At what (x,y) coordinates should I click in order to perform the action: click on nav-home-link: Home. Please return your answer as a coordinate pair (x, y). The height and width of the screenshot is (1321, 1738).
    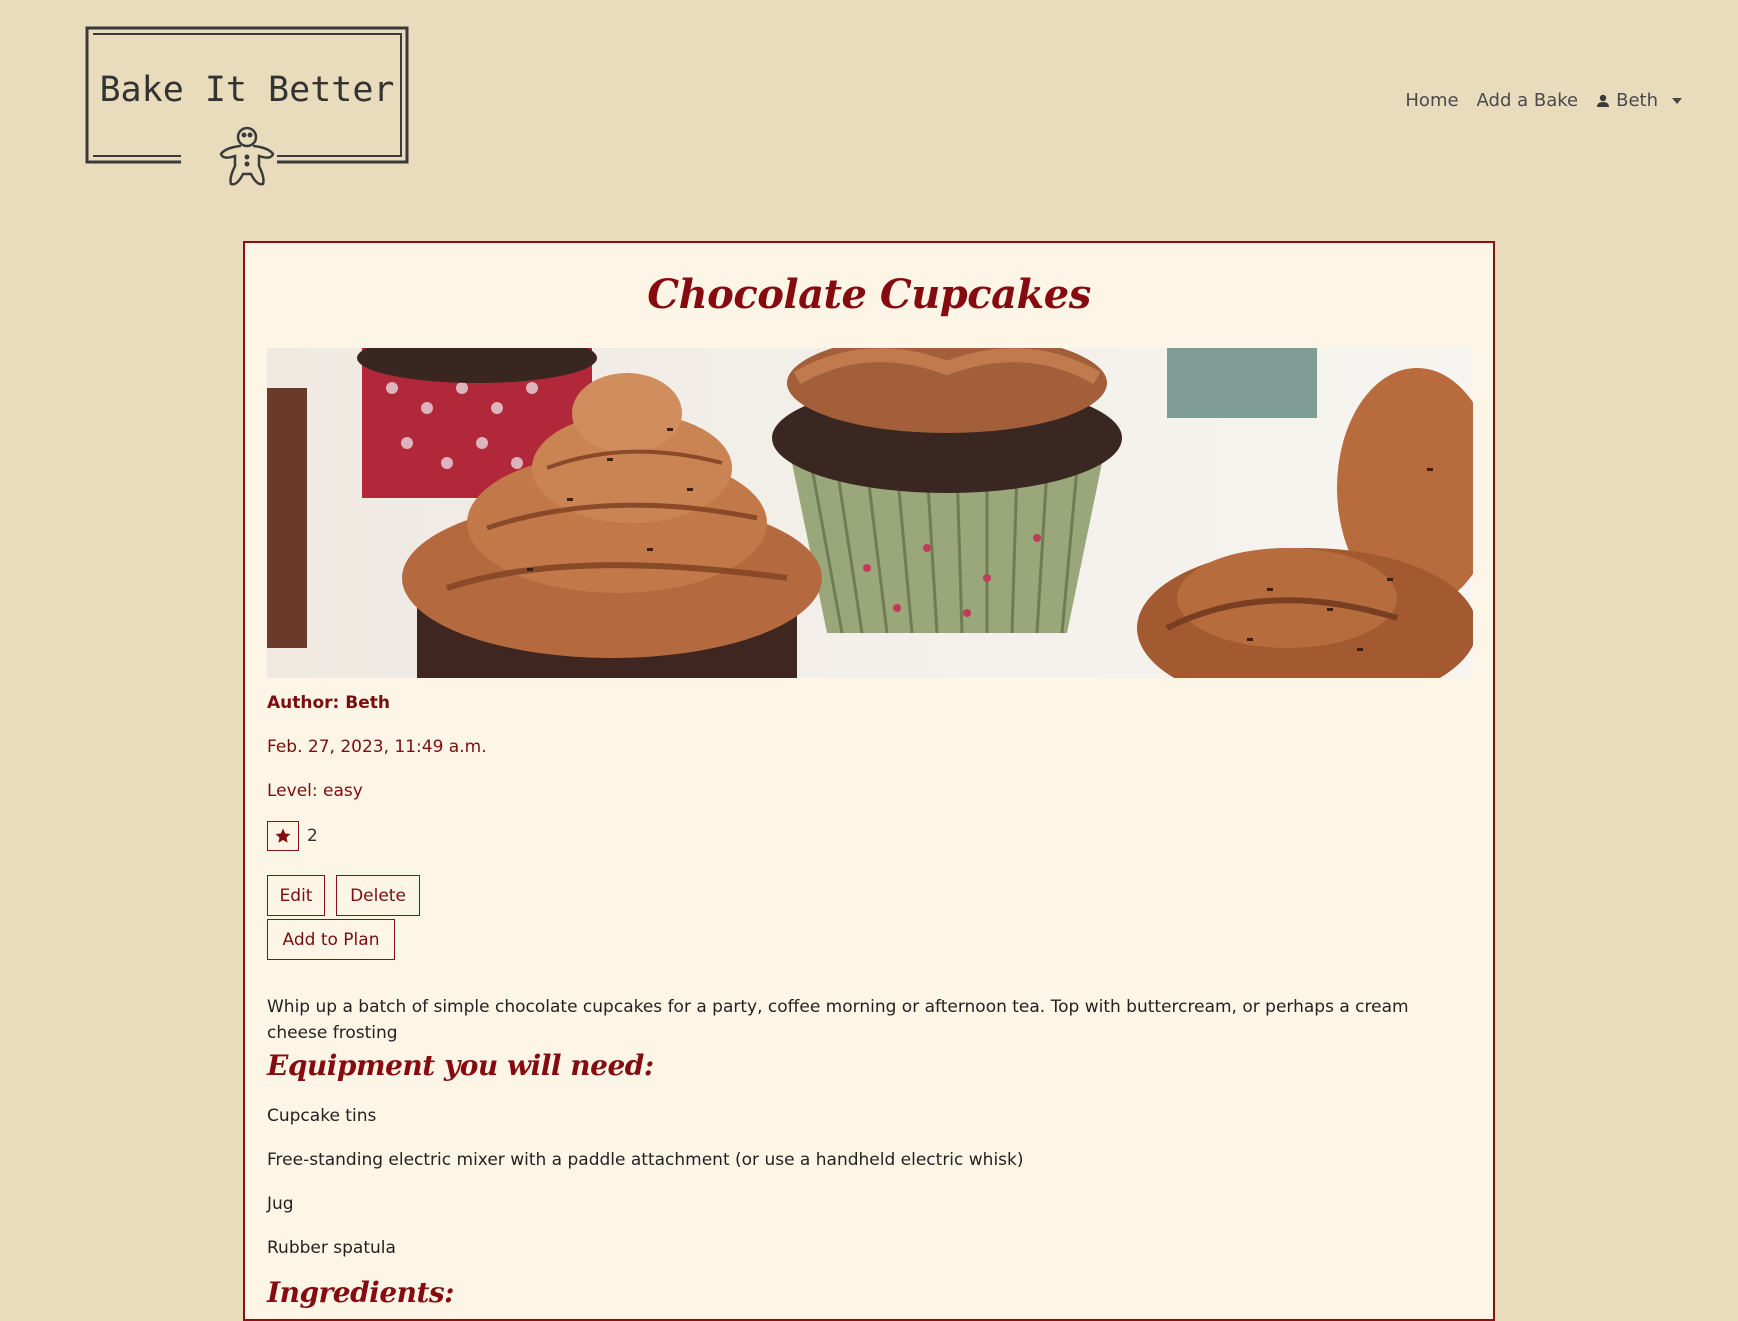
    Looking at the image, I should click on (1431, 100).